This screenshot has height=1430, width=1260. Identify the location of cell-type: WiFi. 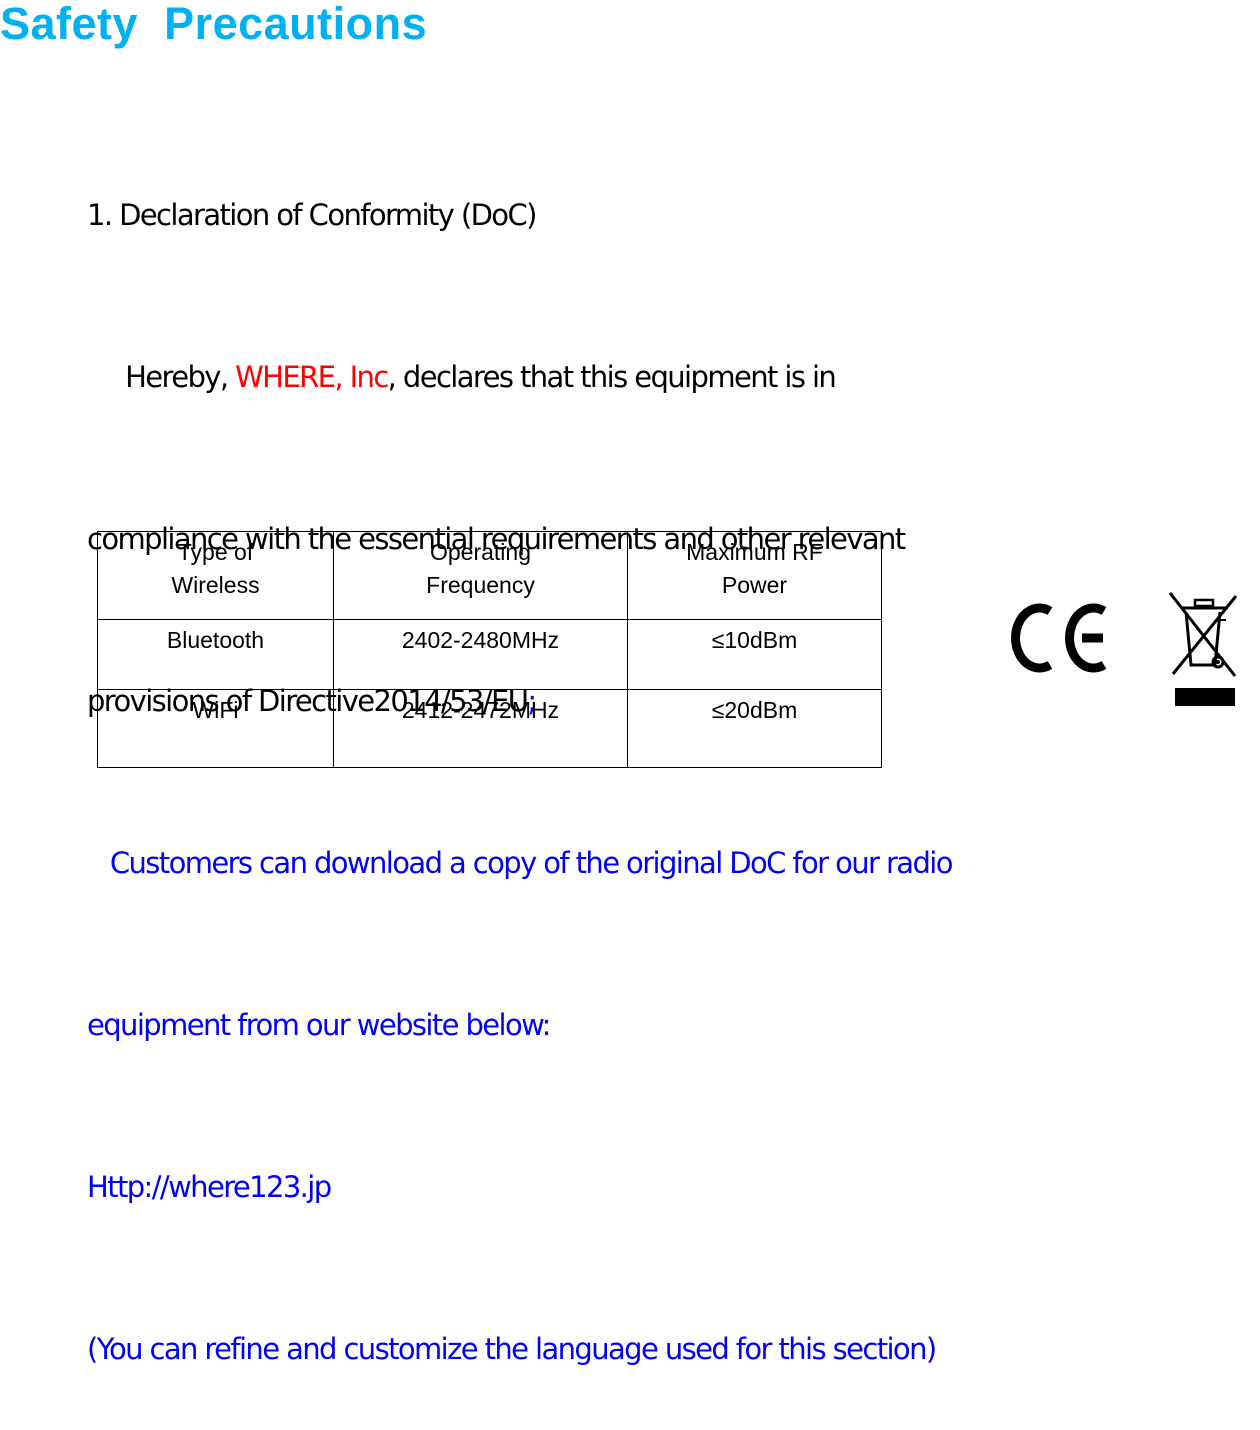
(215, 728).